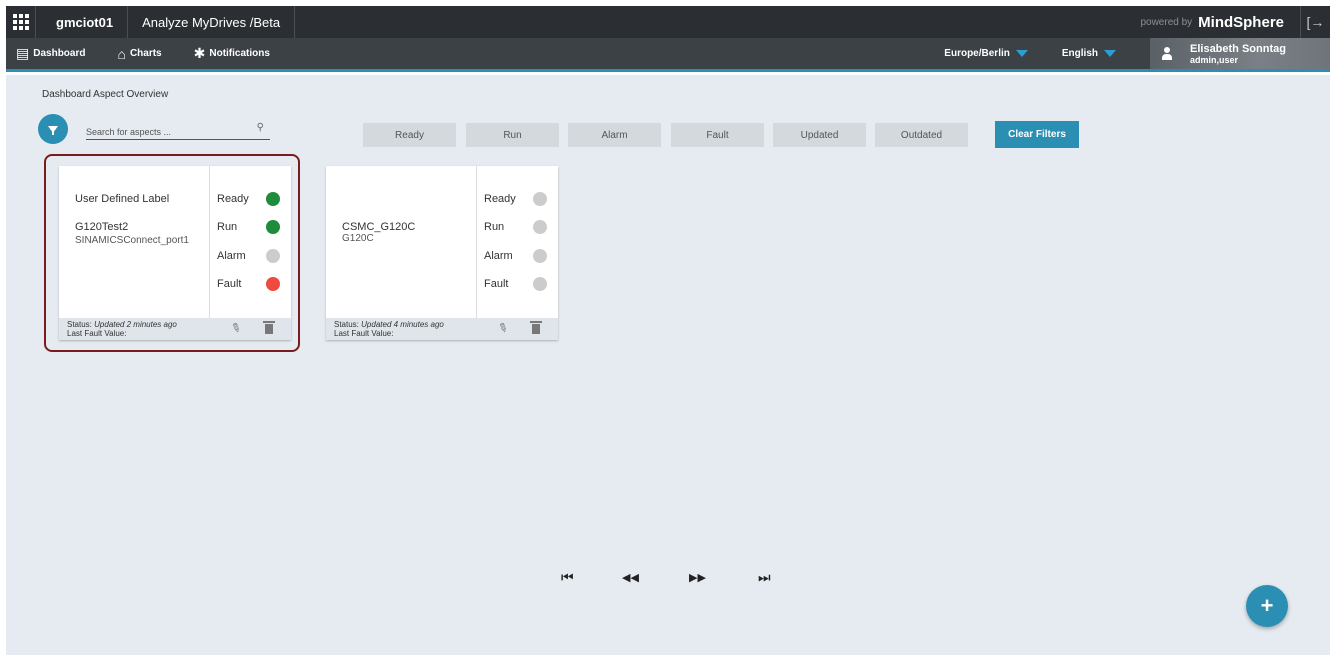 The width and height of the screenshot is (1330, 655). What do you see at coordinates (199, 53) in the screenshot?
I see `gear-icon: ✱` at bounding box center [199, 53].